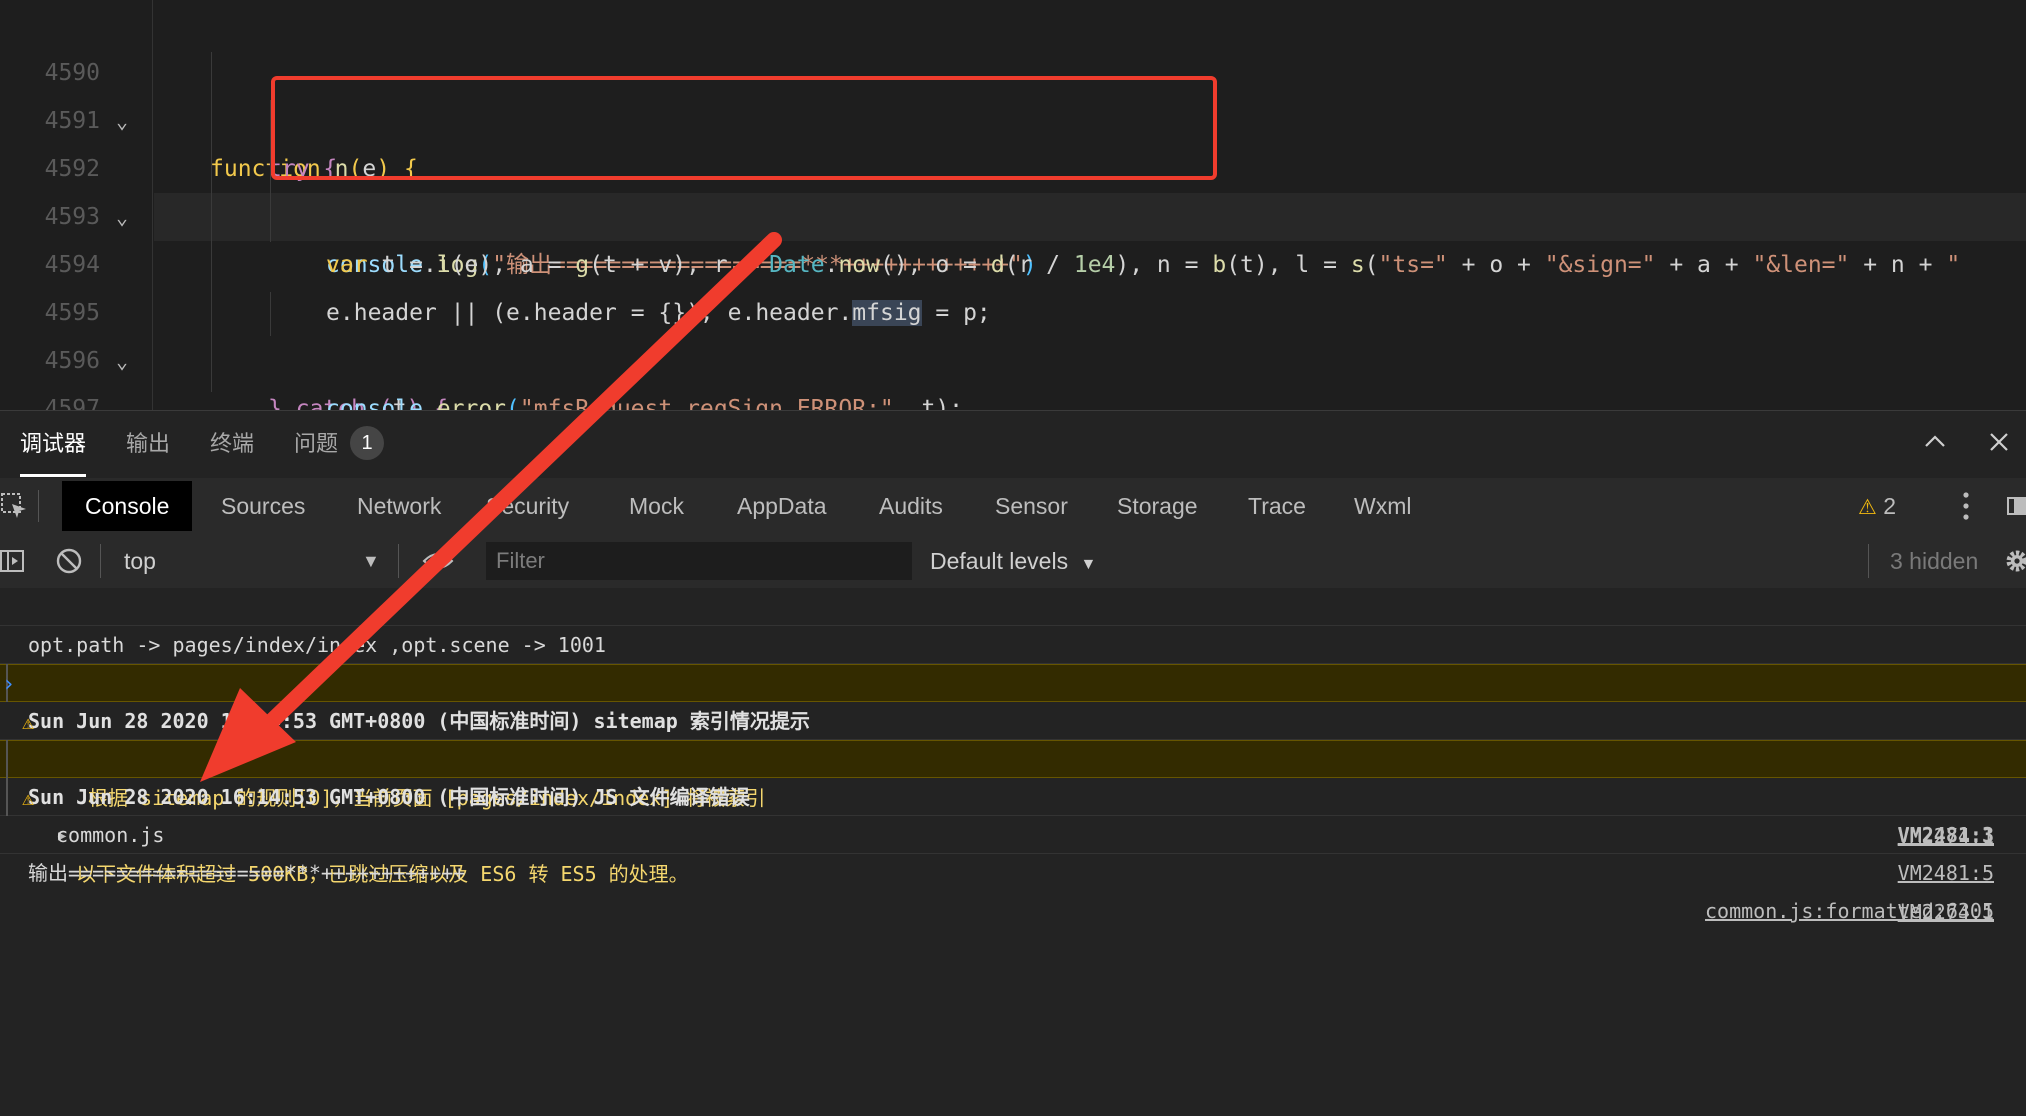 Image resolution: width=2026 pixels, height=1116 pixels. I want to click on code-line: 4597 }, so click(1013, 373).